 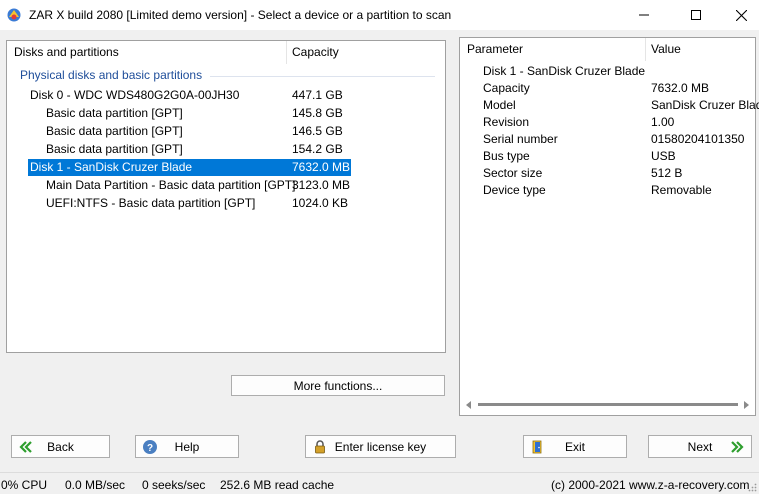 I want to click on scroll-left-arrow, so click(x=468, y=405).